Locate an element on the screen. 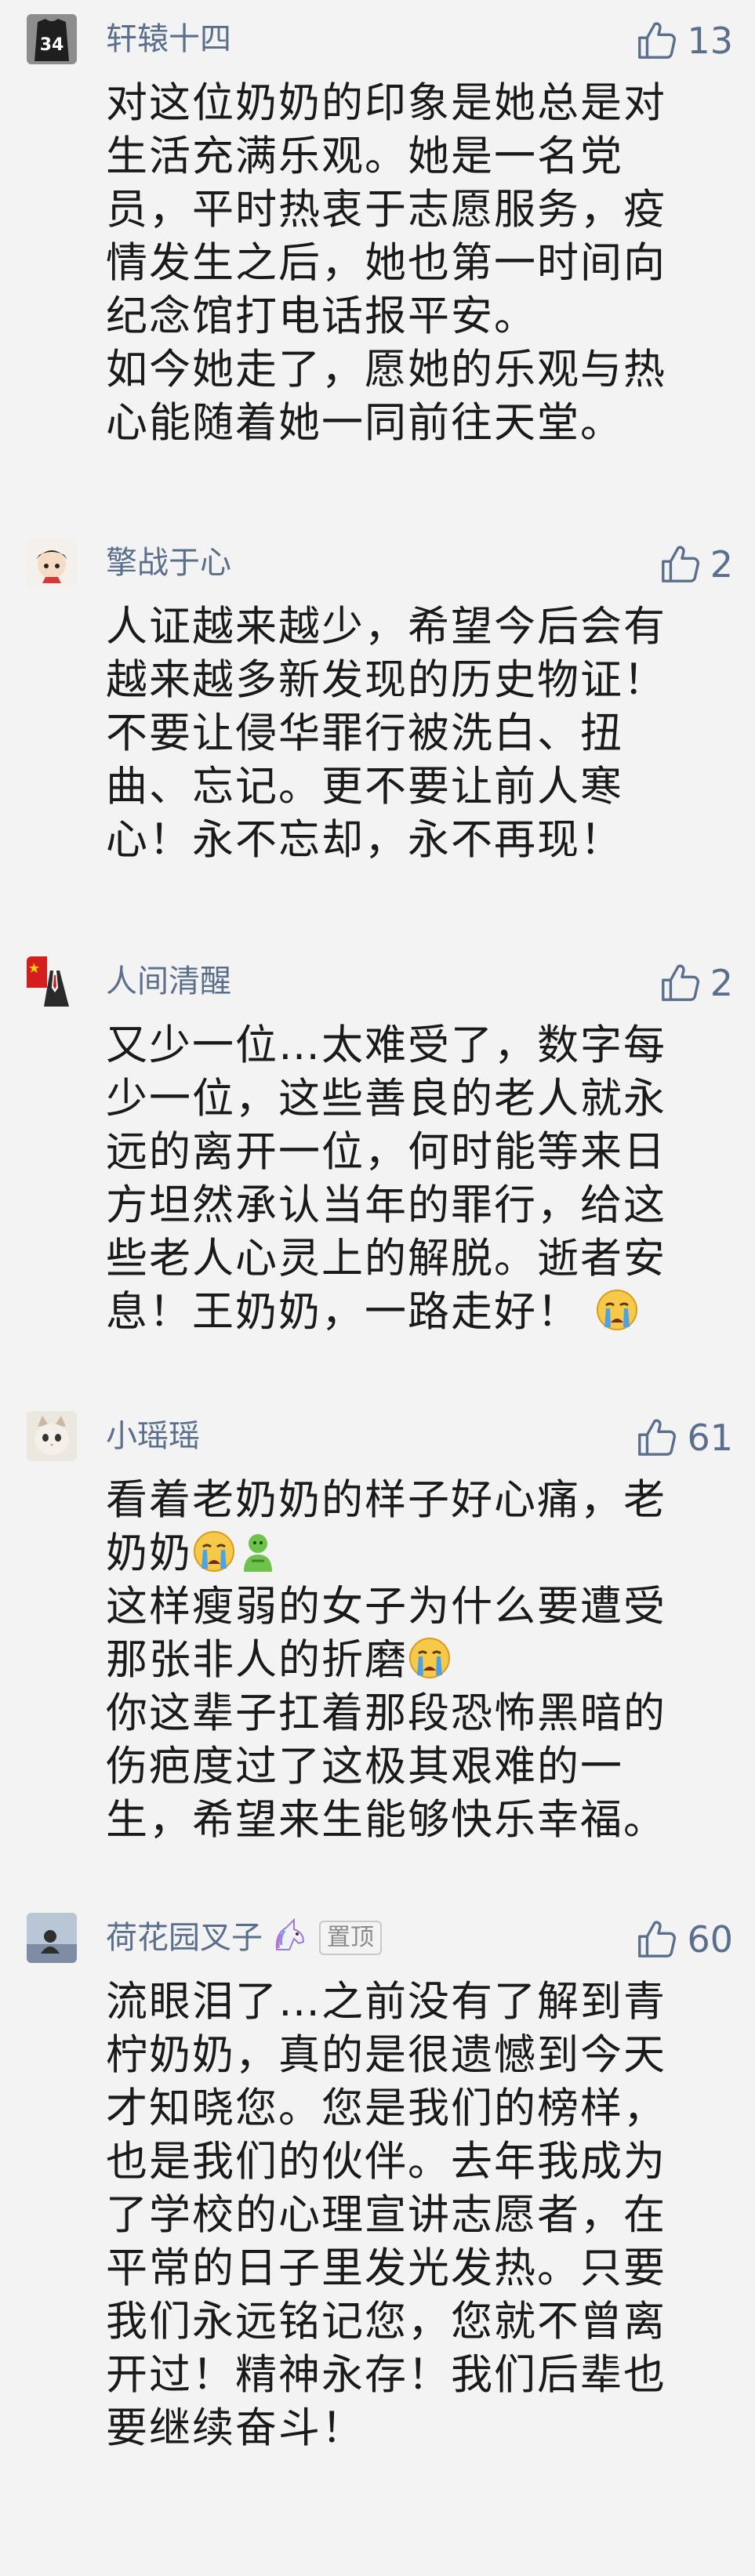 The image size is (755, 2576). pinned-badge: 置顶 is located at coordinates (350, 1938).